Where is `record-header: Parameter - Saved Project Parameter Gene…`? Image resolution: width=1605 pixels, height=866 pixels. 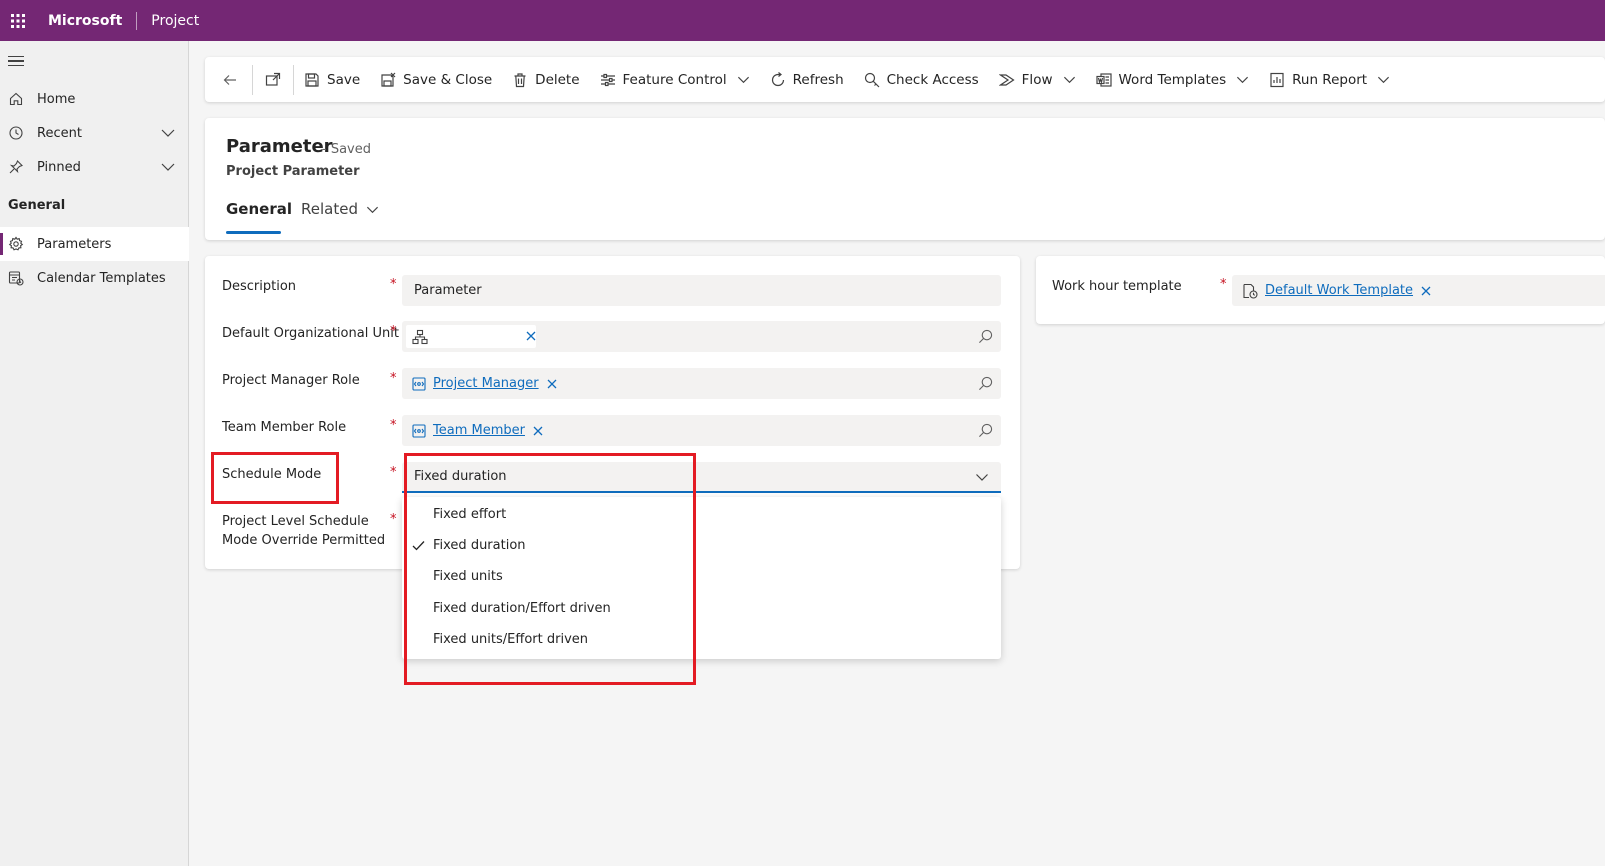 record-header: Parameter - Saved Project Parameter Gene… is located at coordinates (905, 179).